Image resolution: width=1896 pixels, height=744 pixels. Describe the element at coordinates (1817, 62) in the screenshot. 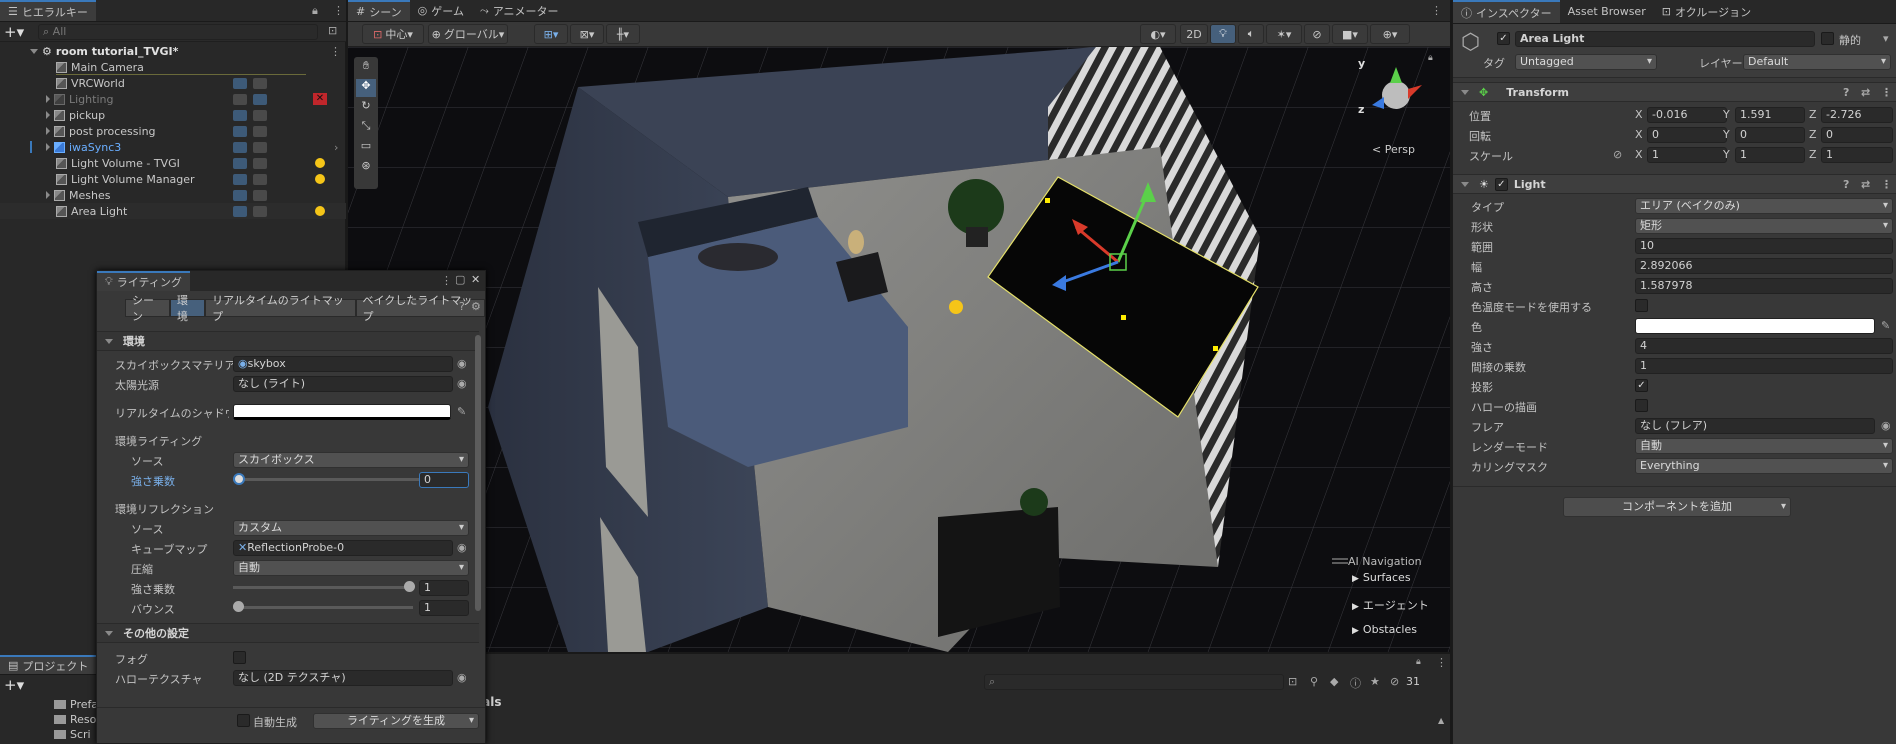

I see `layer-dropdown: Default` at that location.